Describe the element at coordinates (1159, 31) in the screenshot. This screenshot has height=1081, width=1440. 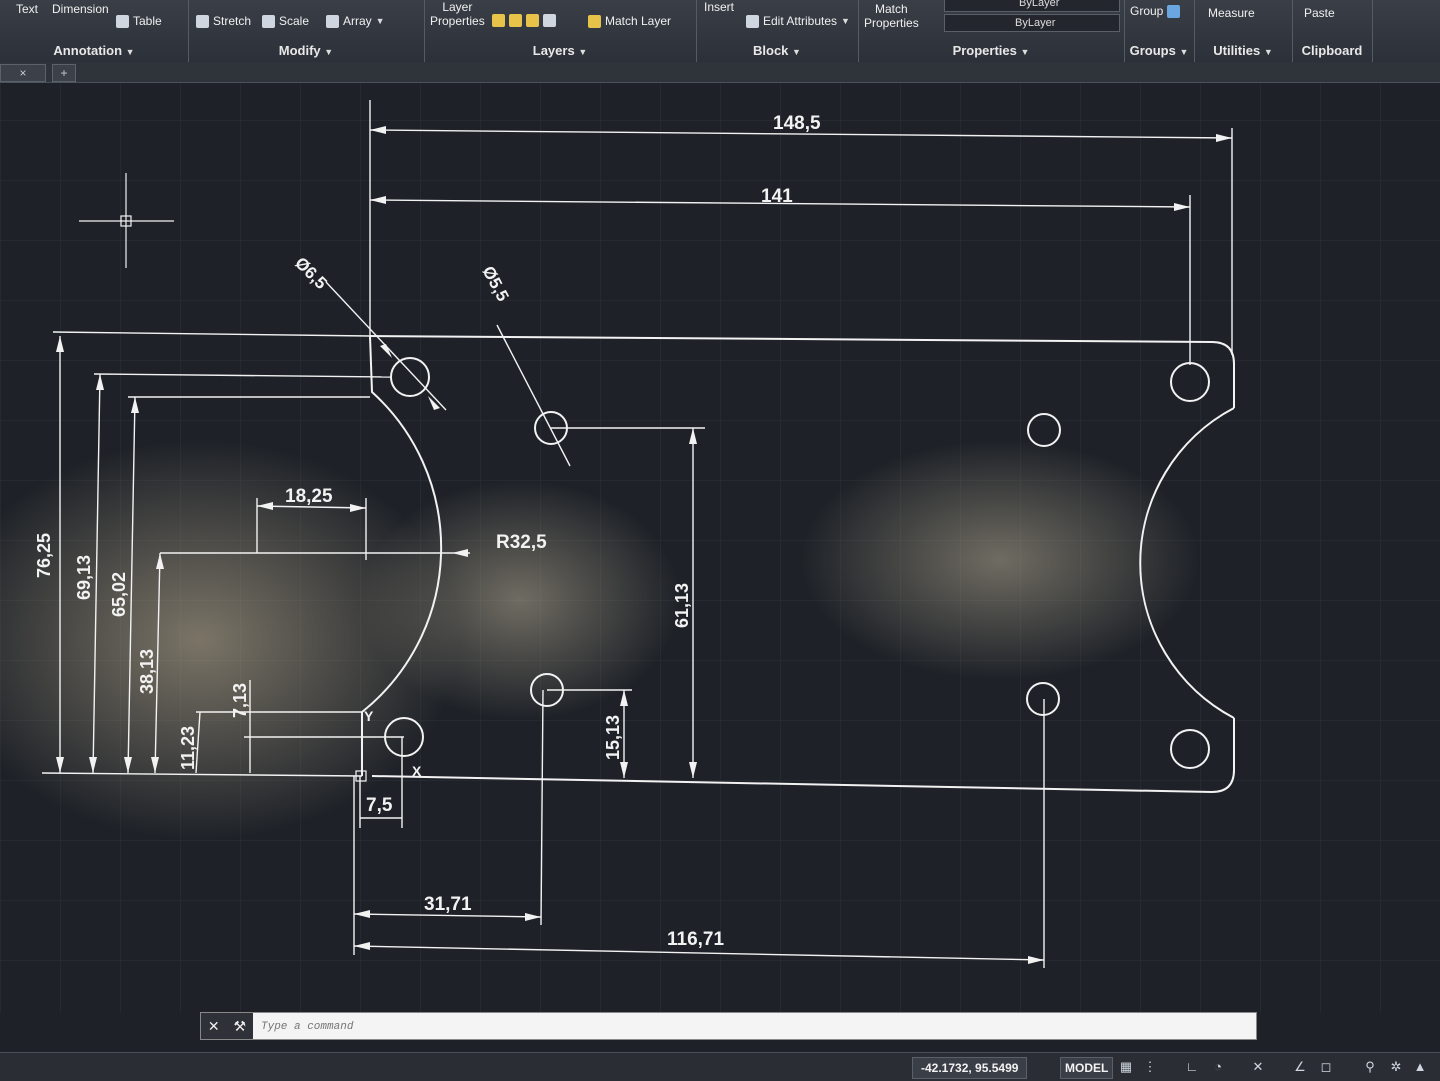
I see `groups-panel: Group Groups ▼` at that location.